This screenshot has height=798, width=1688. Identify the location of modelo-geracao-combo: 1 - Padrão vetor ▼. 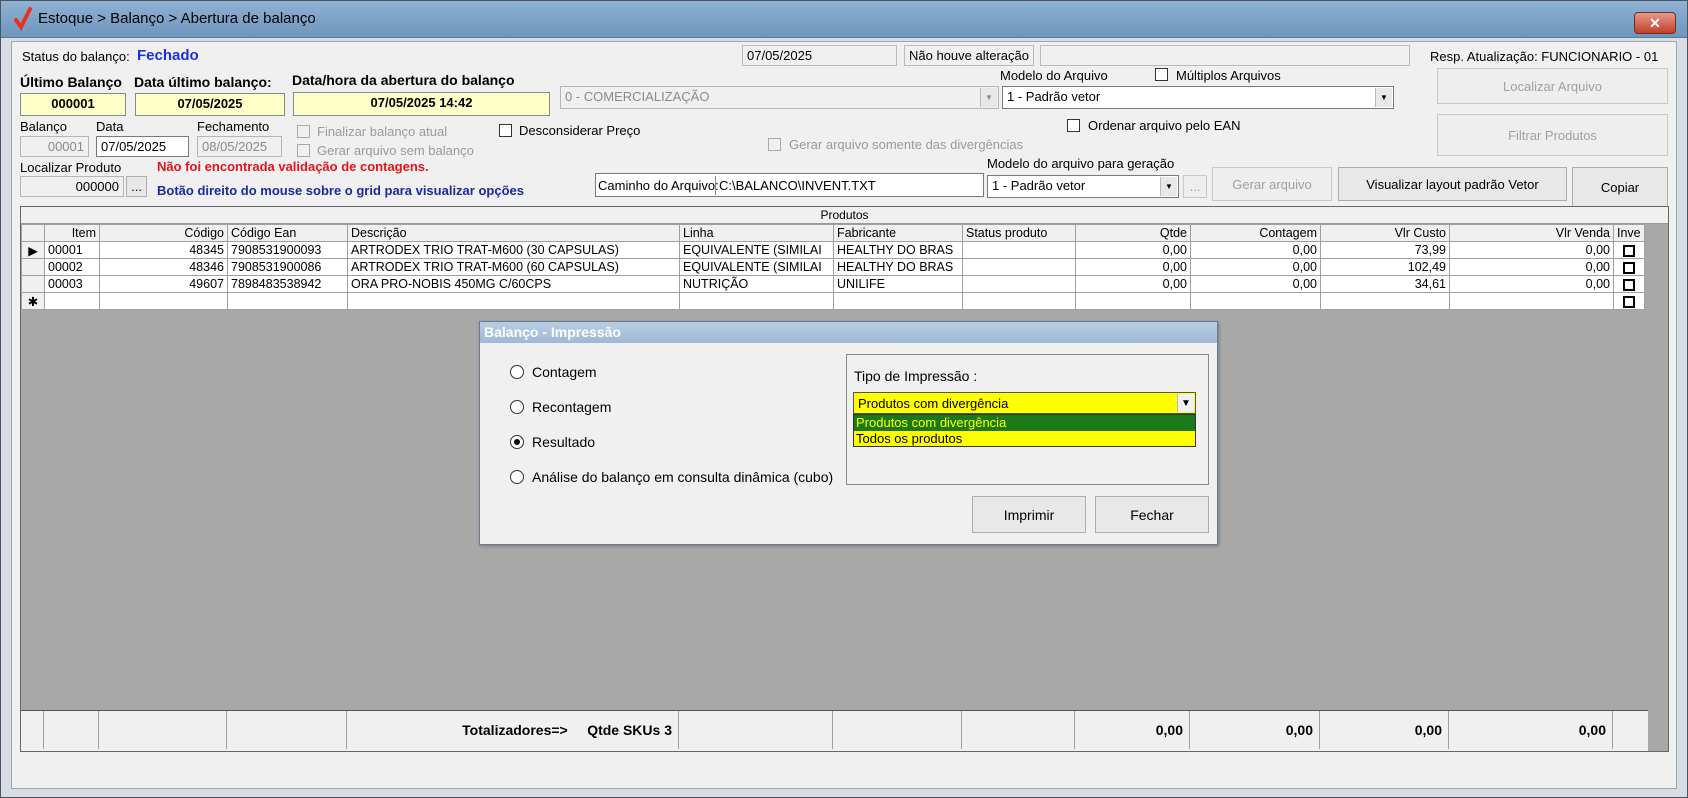
(1083, 186).